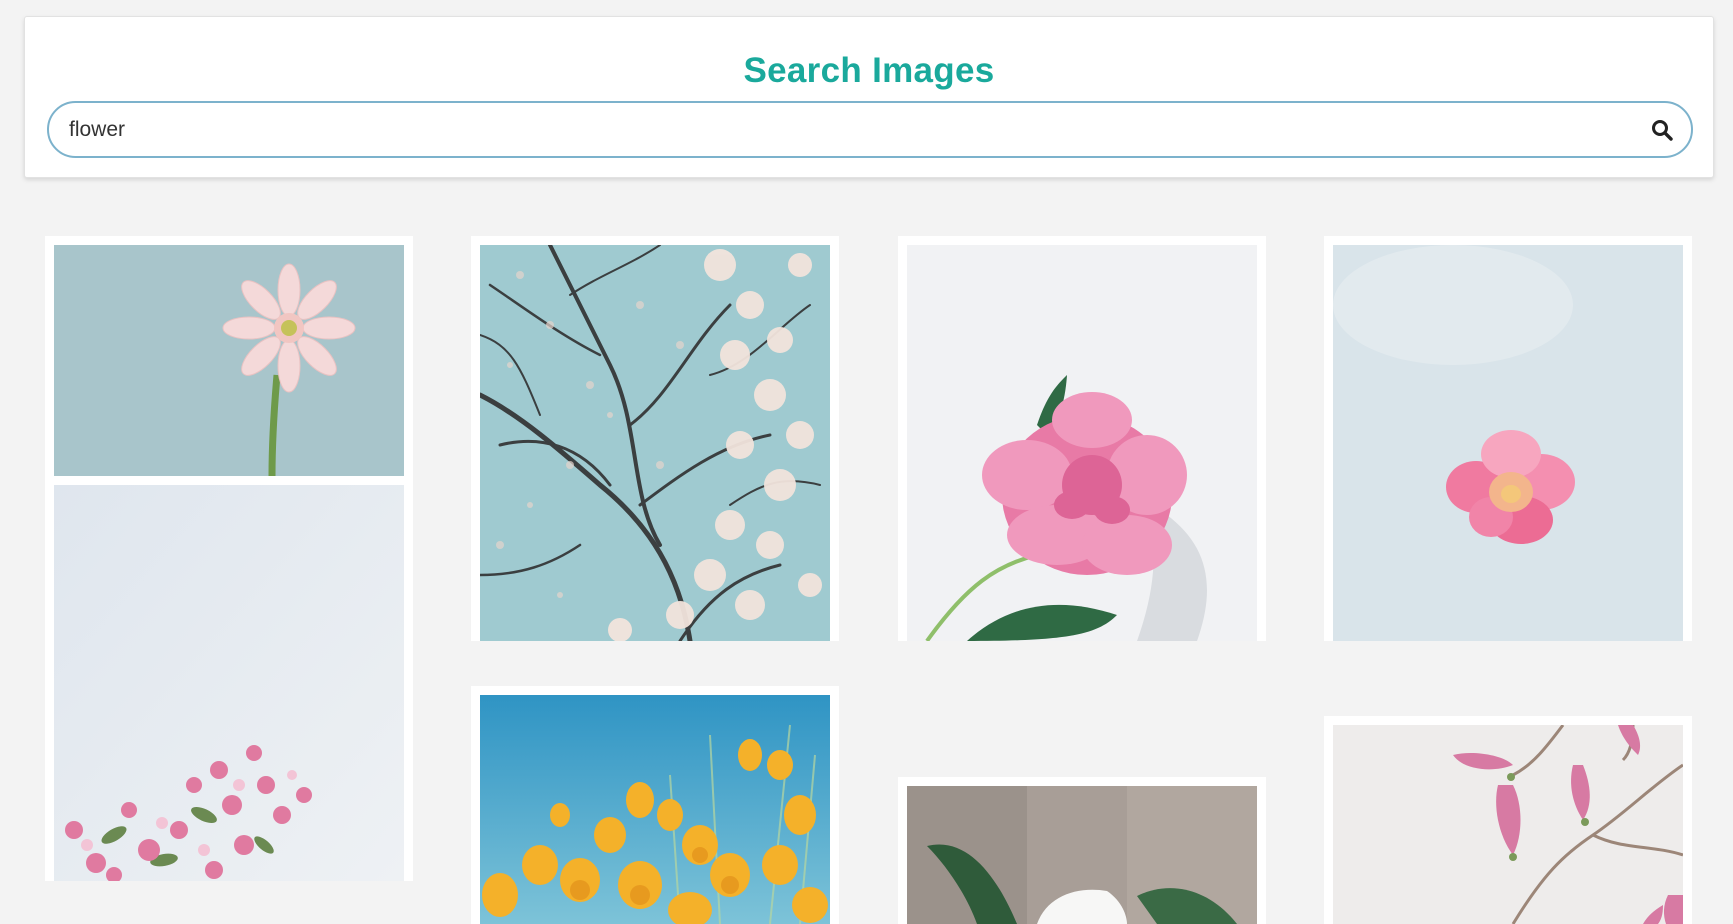 This screenshot has height=924, width=1733. Describe the element at coordinates (1508, 443) in the screenshot. I see `result-image-pink-rose` at that location.